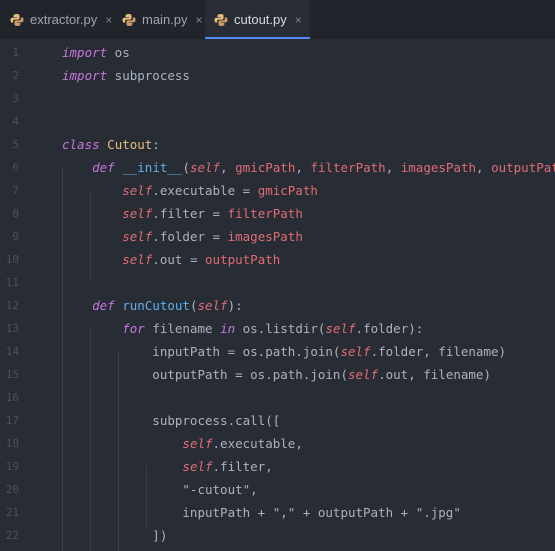 The height and width of the screenshot is (551, 555). I want to click on code-text: self.out = outputPath, so click(171, 259).